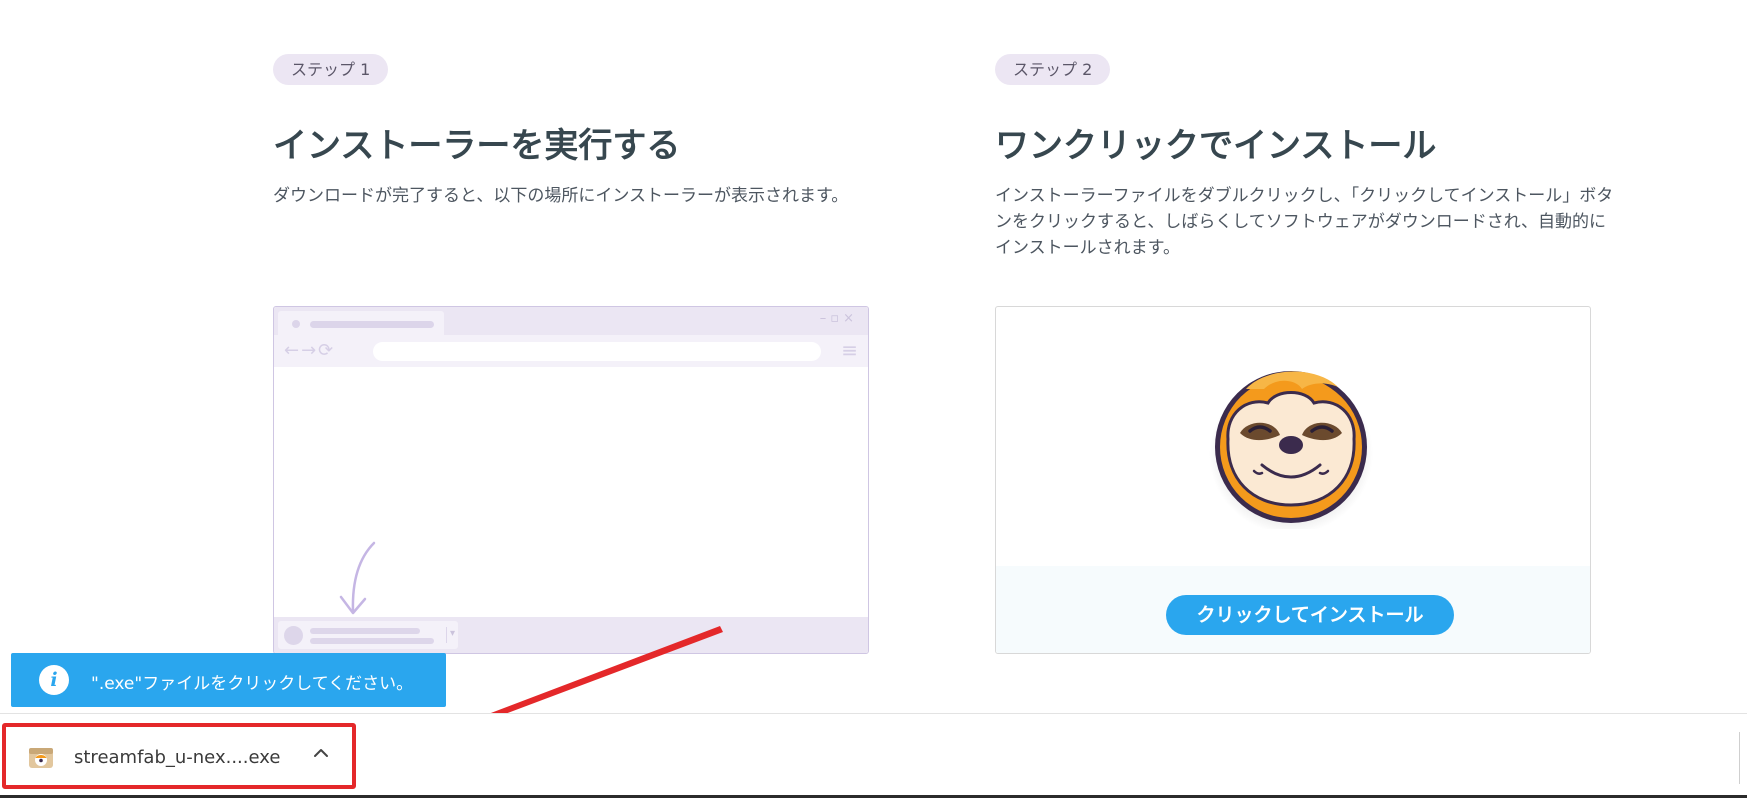  I want to click on step-2-title: ワンクリックでインストール, so click(1216, 146).